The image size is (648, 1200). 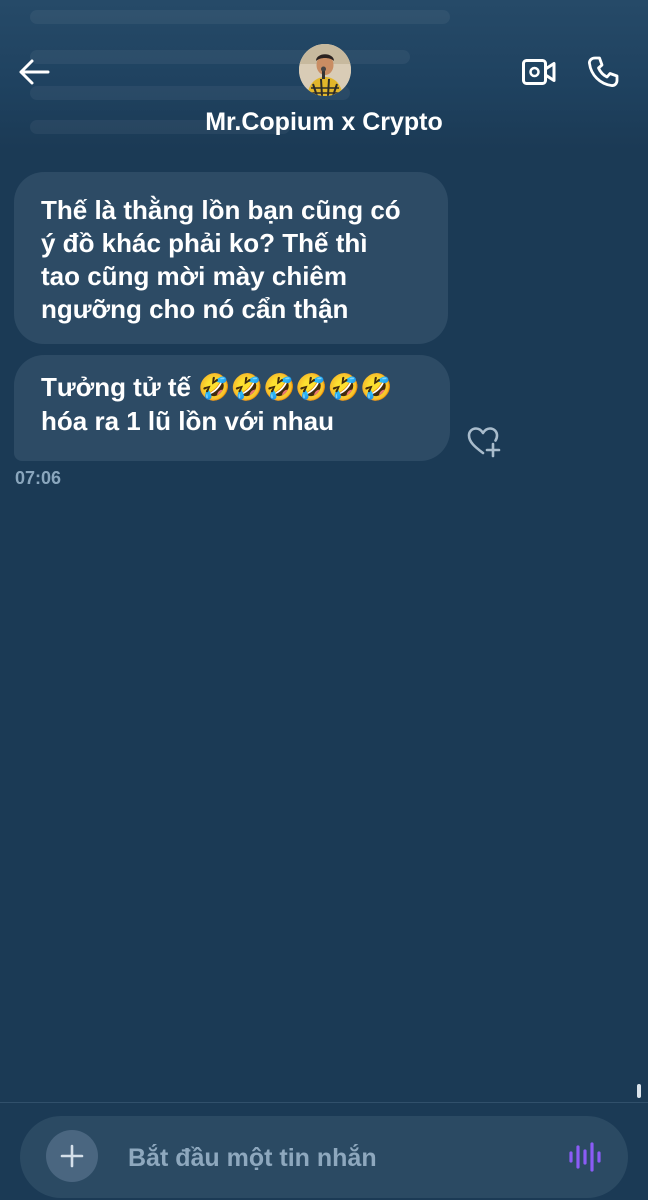 What do you see at coordinates (38, 478) in the screenshot?
I see `message-timestamp: 07:06` at bounding box center [38, 478].